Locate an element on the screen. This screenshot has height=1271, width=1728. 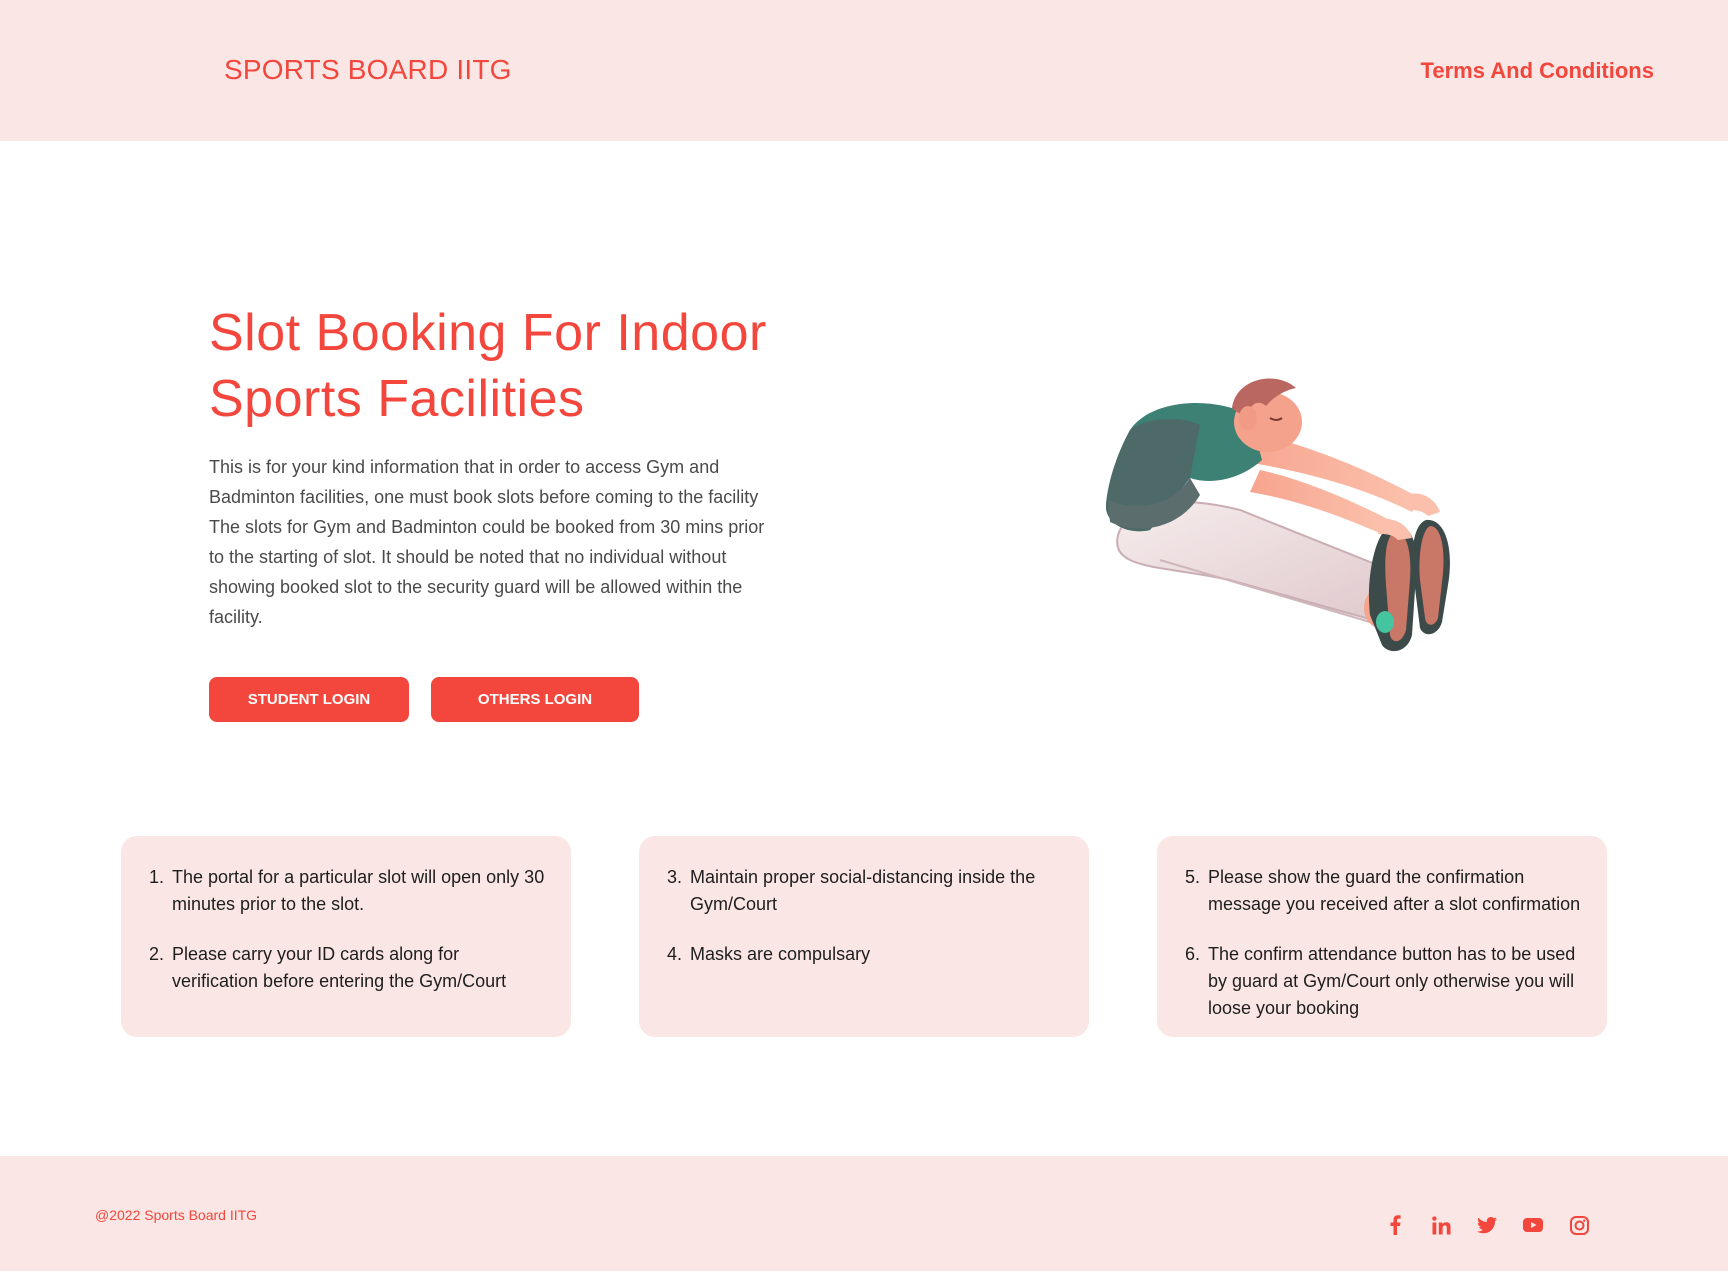
rule-number: 4. is located at coordinates (675, 954).